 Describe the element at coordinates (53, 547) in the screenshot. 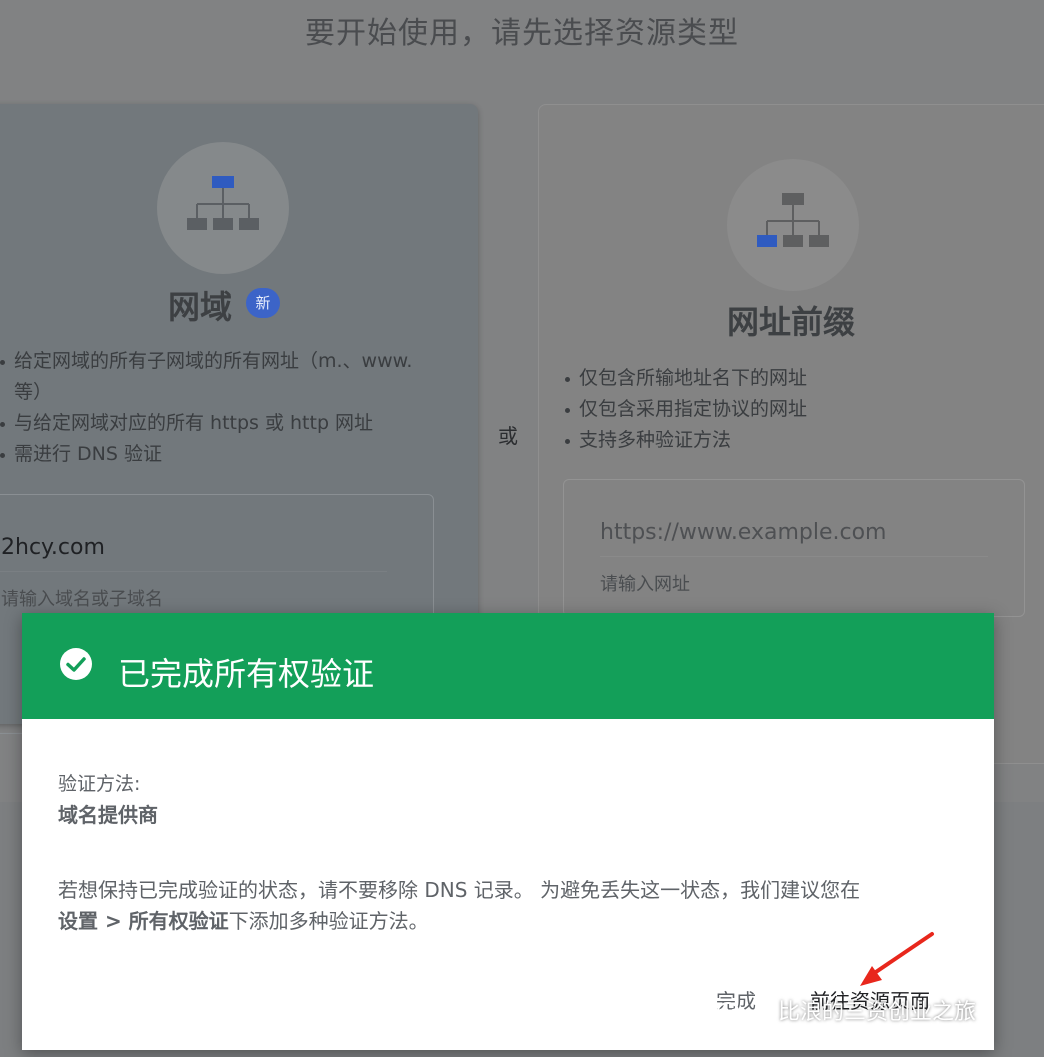

I see `domain-input: 2hcy.com` at that location.